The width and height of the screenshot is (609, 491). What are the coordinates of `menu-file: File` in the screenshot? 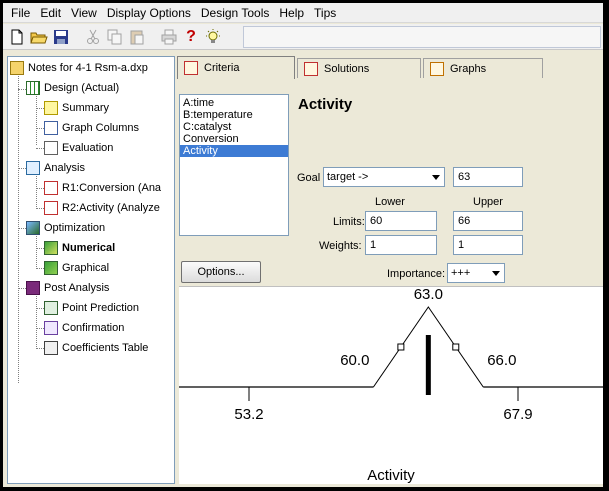 It's located at (20, 13).